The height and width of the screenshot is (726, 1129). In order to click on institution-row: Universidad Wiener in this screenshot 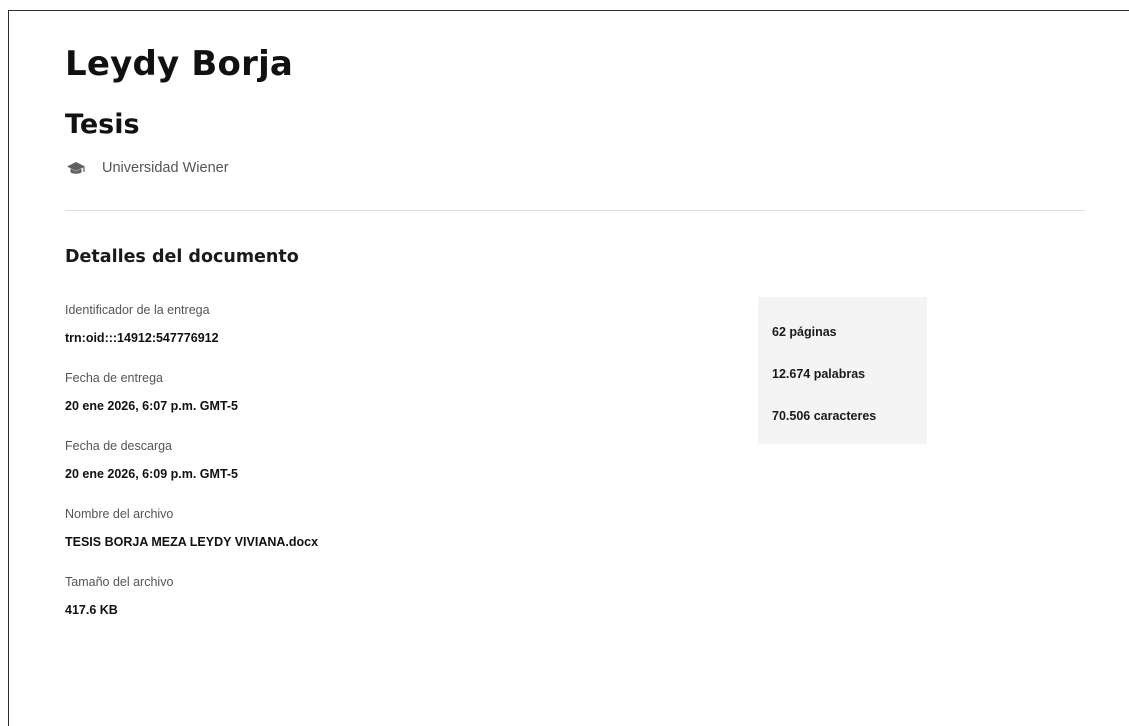, I will do `click(147, 168)`.